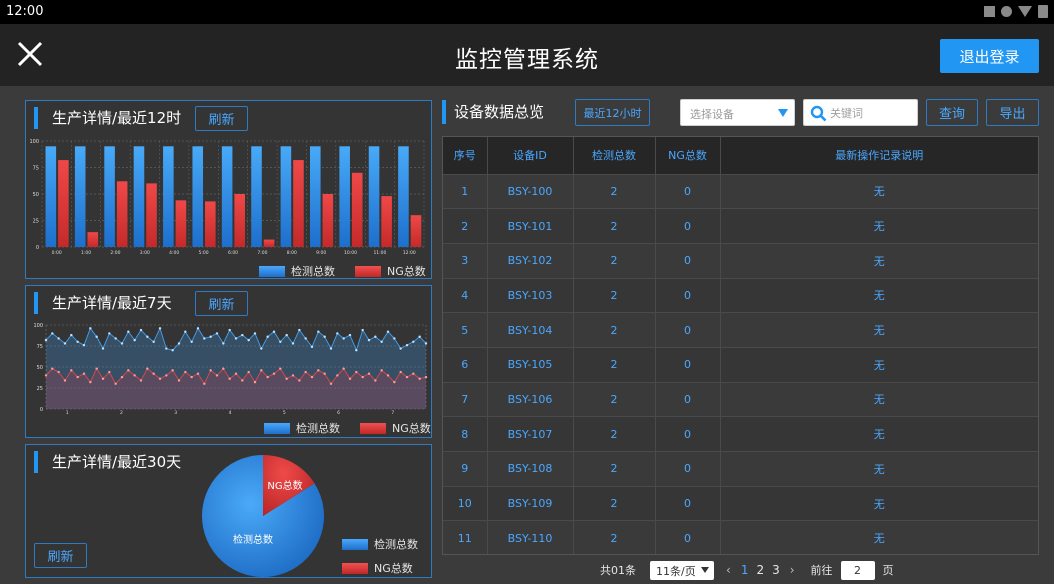 Image resolution: width=1054 pixels, height=584 pixels. I want to click on weekly-refresh-button: 刷新, so click(221, 303).